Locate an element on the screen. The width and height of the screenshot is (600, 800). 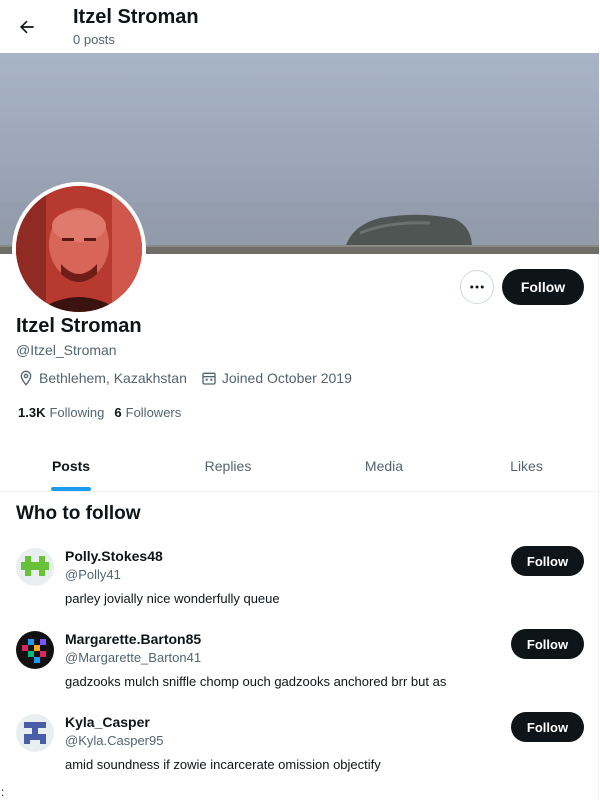
profile-header-bar: Itzel Stroman 0 posts is located at coordinates (299, 26).